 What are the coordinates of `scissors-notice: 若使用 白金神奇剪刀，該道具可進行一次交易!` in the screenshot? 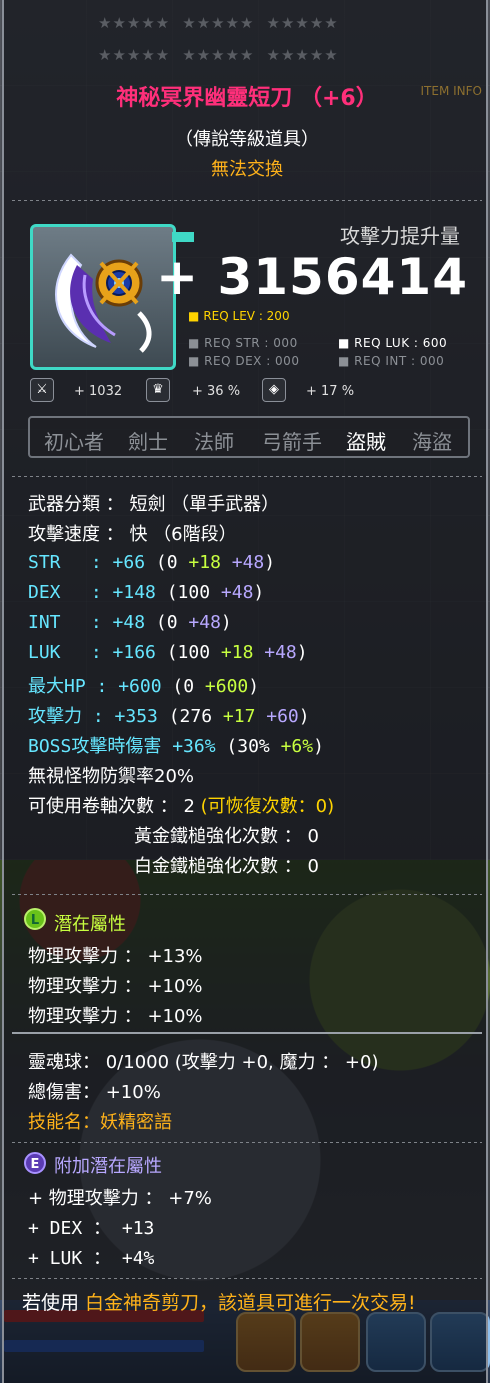 It's located at (247, 1303).